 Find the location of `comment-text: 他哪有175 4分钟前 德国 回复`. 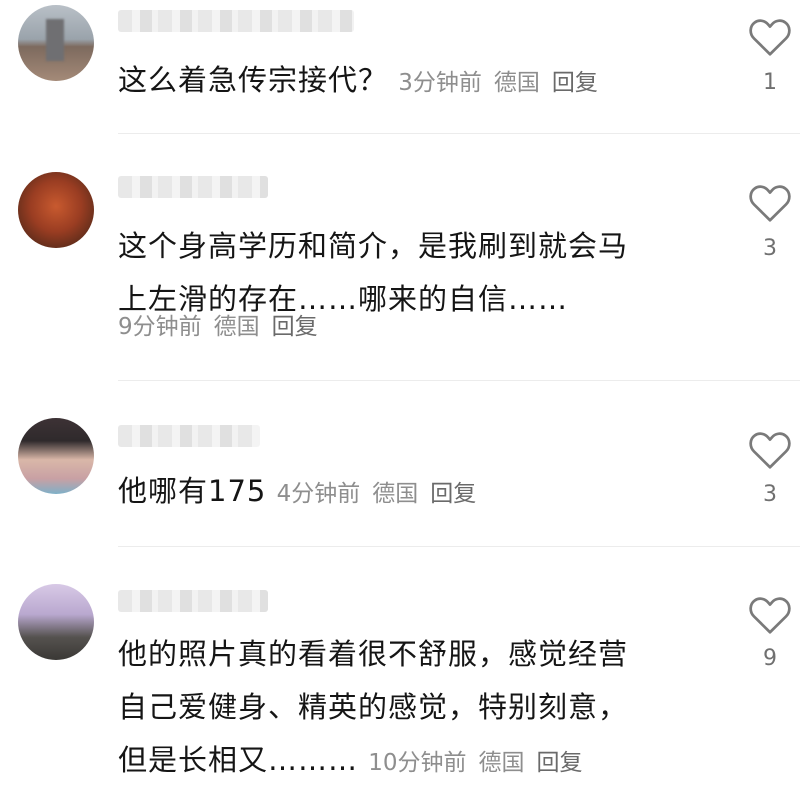

comment-text: 他哪有175 4分钟前 德国 回复 is located at coordinates (423, 493).